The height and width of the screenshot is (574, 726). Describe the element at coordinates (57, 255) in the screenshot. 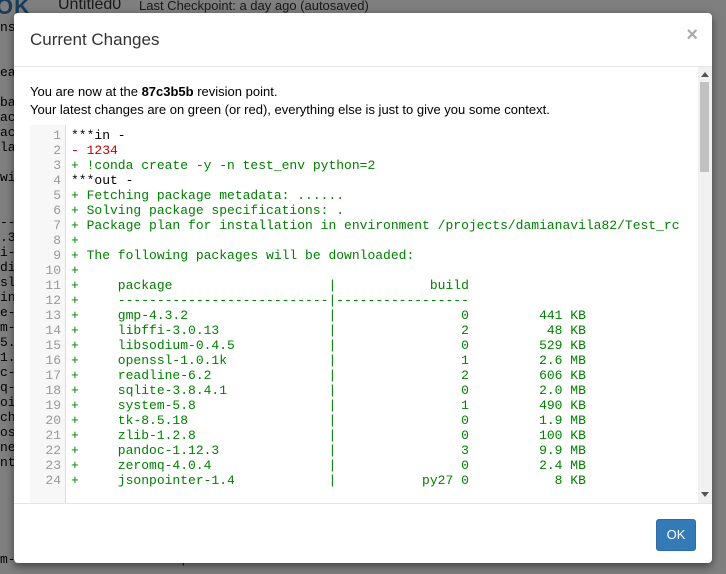

I see `line-number: 9` at that location.